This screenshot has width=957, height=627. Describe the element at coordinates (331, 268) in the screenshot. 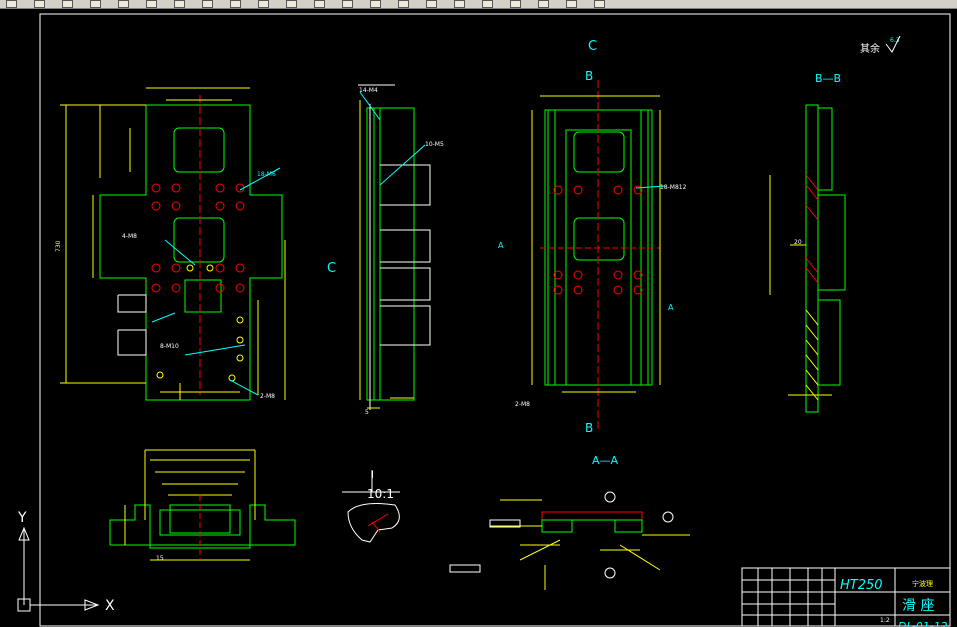

I see `view-c-side-label: C` at that location.